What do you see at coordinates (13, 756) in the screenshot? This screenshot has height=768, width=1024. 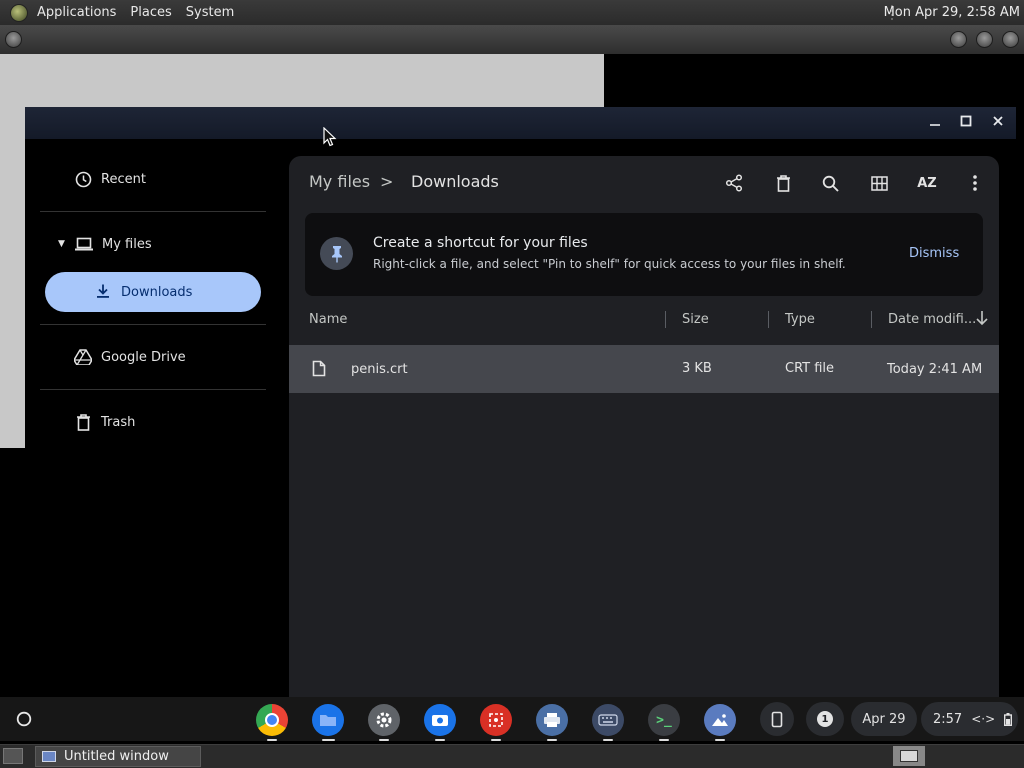 I see `show-desktop-icon` at bounding box center [13, 756].